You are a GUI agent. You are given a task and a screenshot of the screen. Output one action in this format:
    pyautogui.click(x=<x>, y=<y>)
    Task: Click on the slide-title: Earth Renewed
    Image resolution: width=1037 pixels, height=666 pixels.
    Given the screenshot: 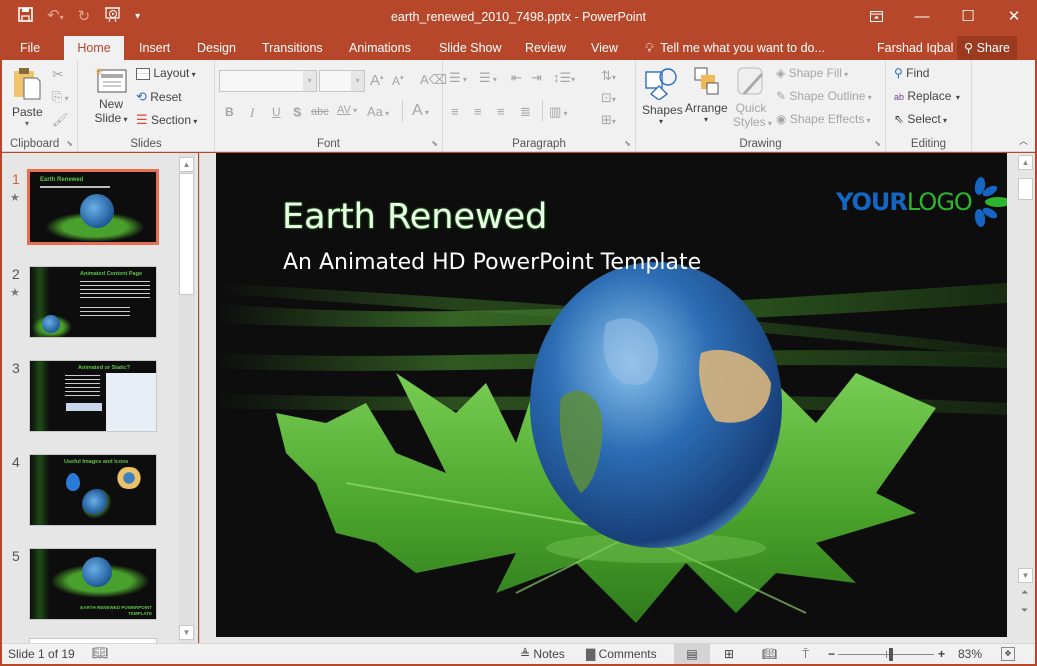 What is the action you would take?
    pyautogui.click(x=414, y=217)
    